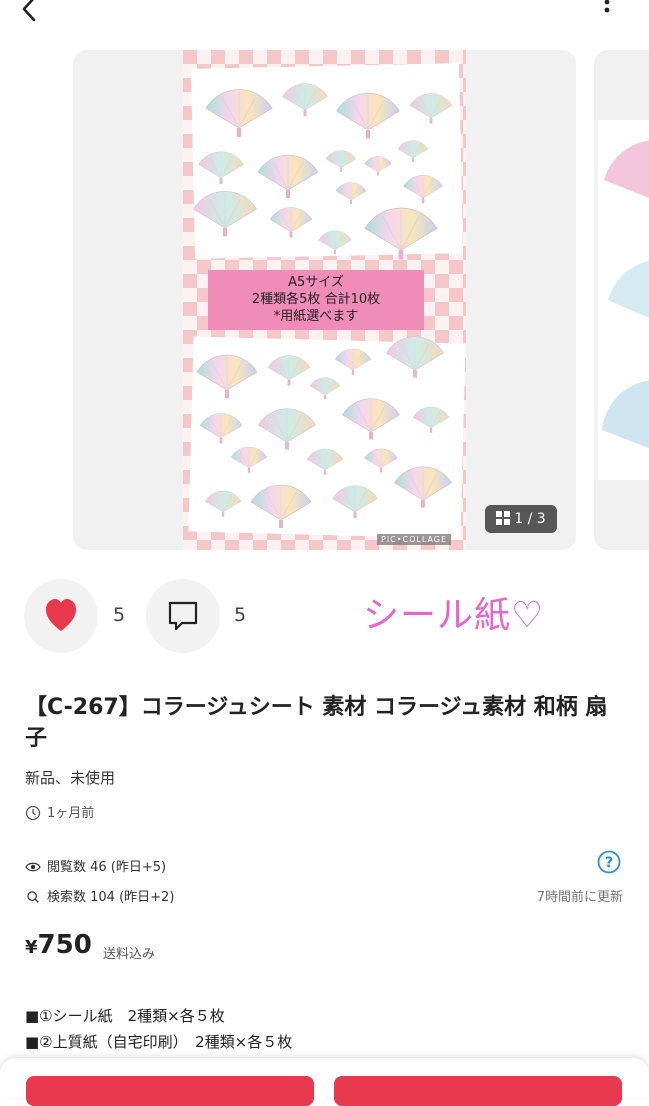  I want to click on image-counter: 1 / 3, so click(521, 519).